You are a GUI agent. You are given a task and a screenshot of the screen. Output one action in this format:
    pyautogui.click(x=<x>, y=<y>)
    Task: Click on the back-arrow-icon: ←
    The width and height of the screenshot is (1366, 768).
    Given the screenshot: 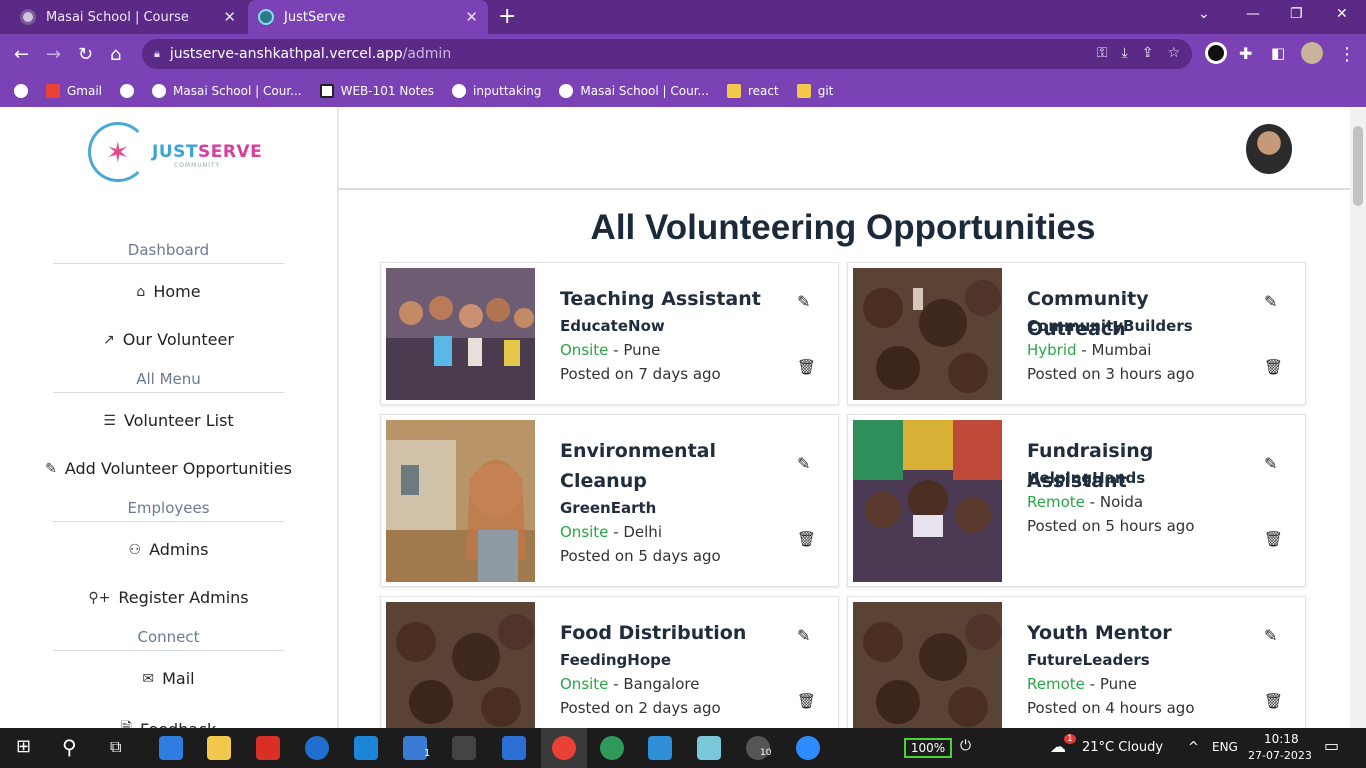 What is the action you would take?
    pyautogui.click(x=21, y=54)
    